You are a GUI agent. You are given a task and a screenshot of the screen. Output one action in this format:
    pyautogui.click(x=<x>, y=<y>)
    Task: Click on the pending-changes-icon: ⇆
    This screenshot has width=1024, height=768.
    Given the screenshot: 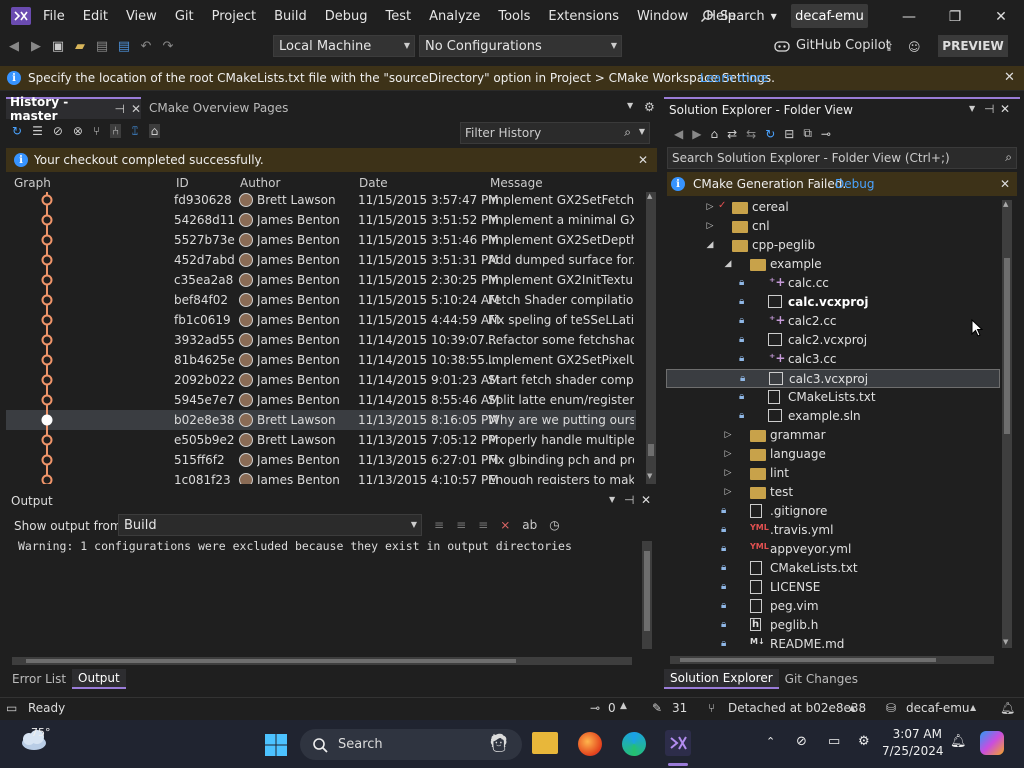 What is the action you would take?
    pyautogui.click(x=751, y=134)
    